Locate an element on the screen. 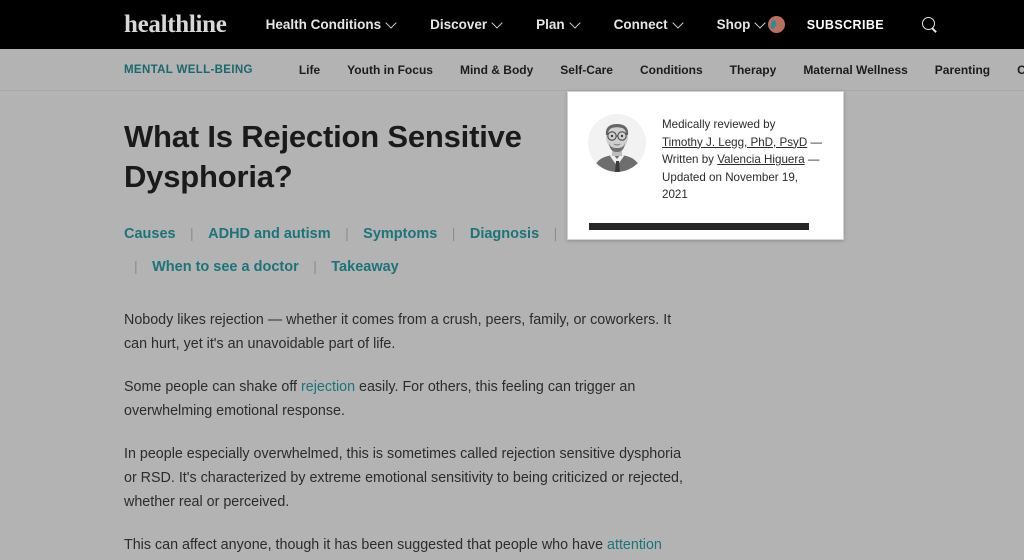 The width and height of the screenshot is (1024, 560). anchor-link-symptoms: Symptoms is located at coordinates (400, 234).